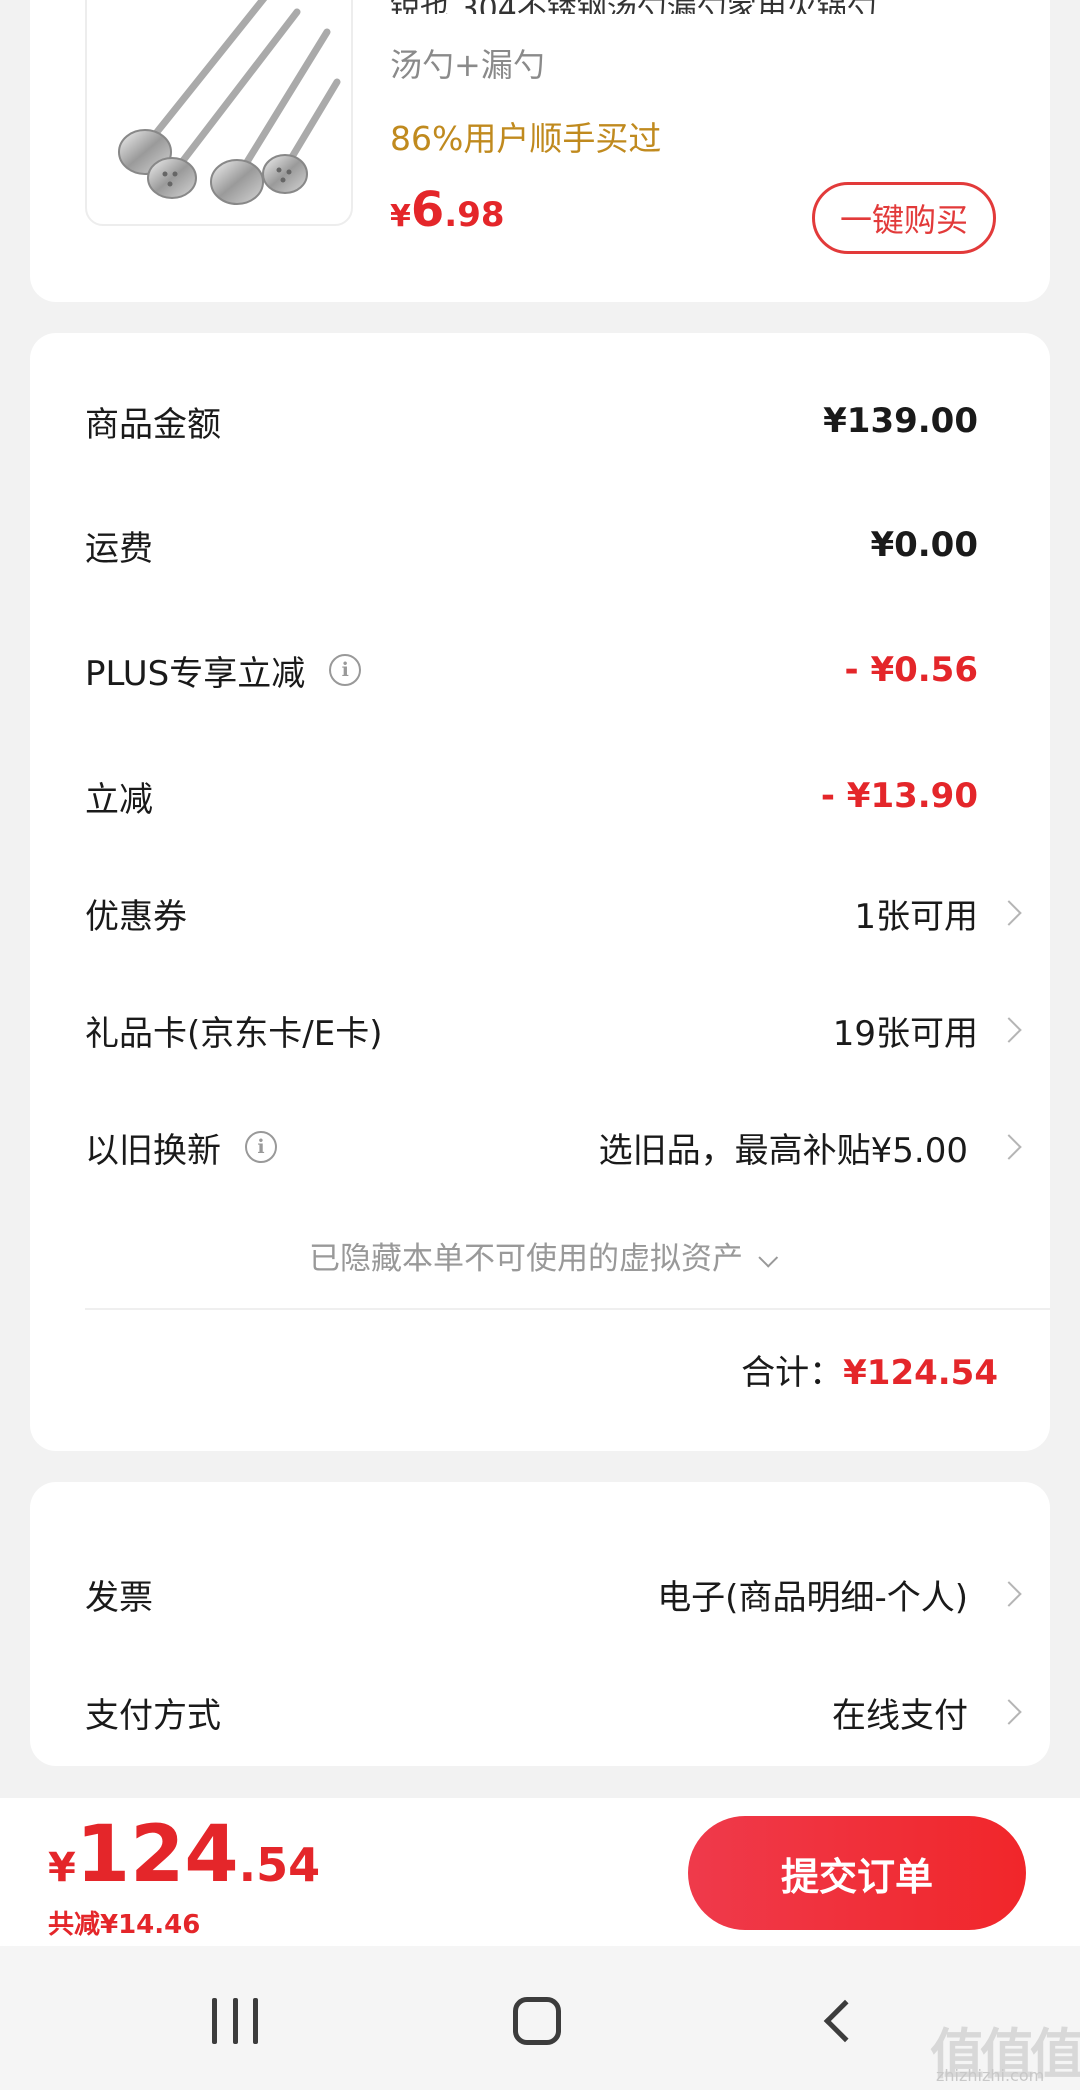  Describe the element at coordinates (695, 7) in the screenshot. I see `product-title: 锐也 304不锈钢汤勺漏勺家用火锅勺` at that location.